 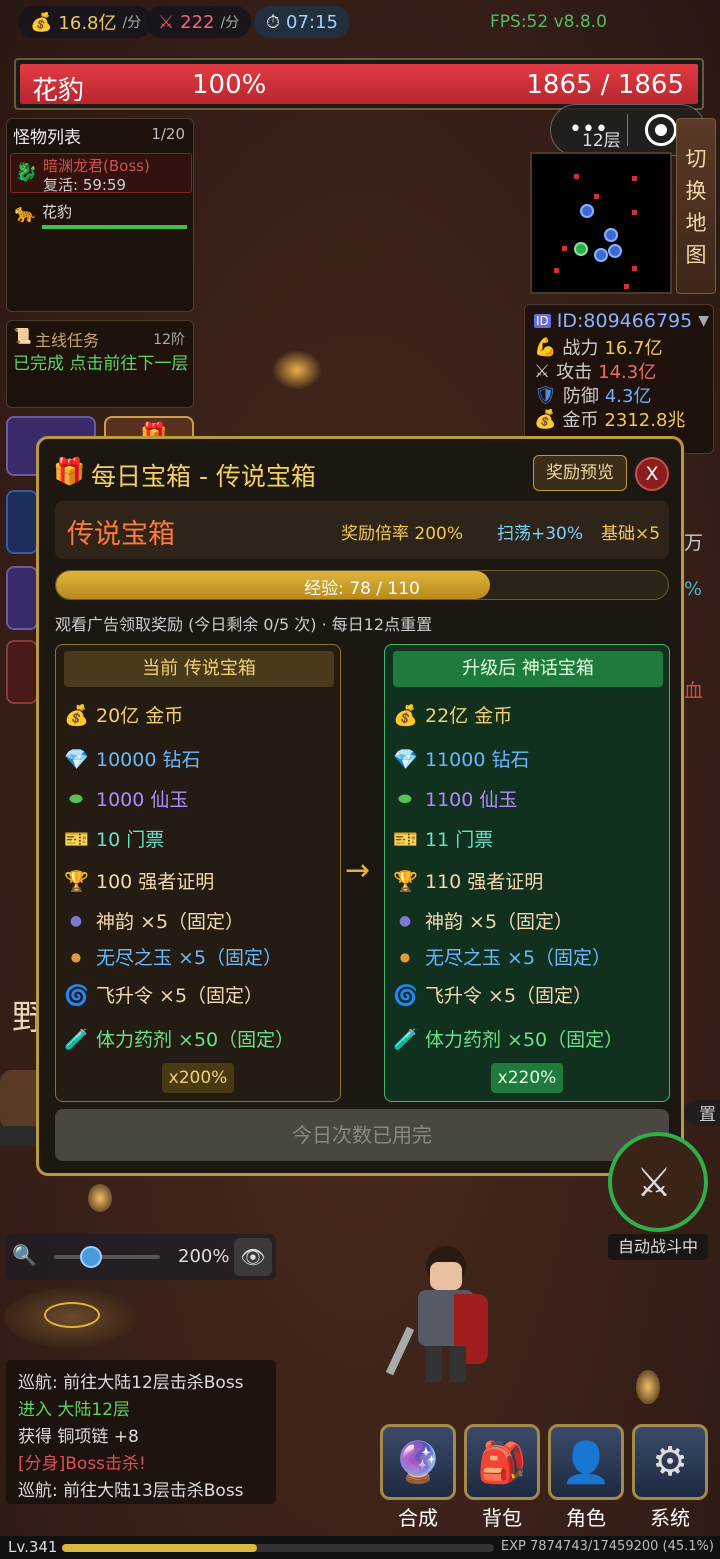 I want to click on zoom-value: 200%, so click(x=204, y=1256).